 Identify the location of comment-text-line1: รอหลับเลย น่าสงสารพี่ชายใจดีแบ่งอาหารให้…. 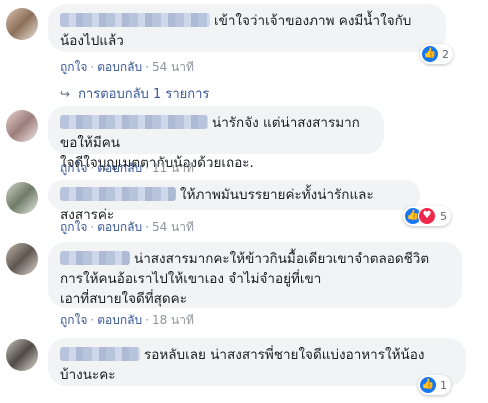
(284, 355).